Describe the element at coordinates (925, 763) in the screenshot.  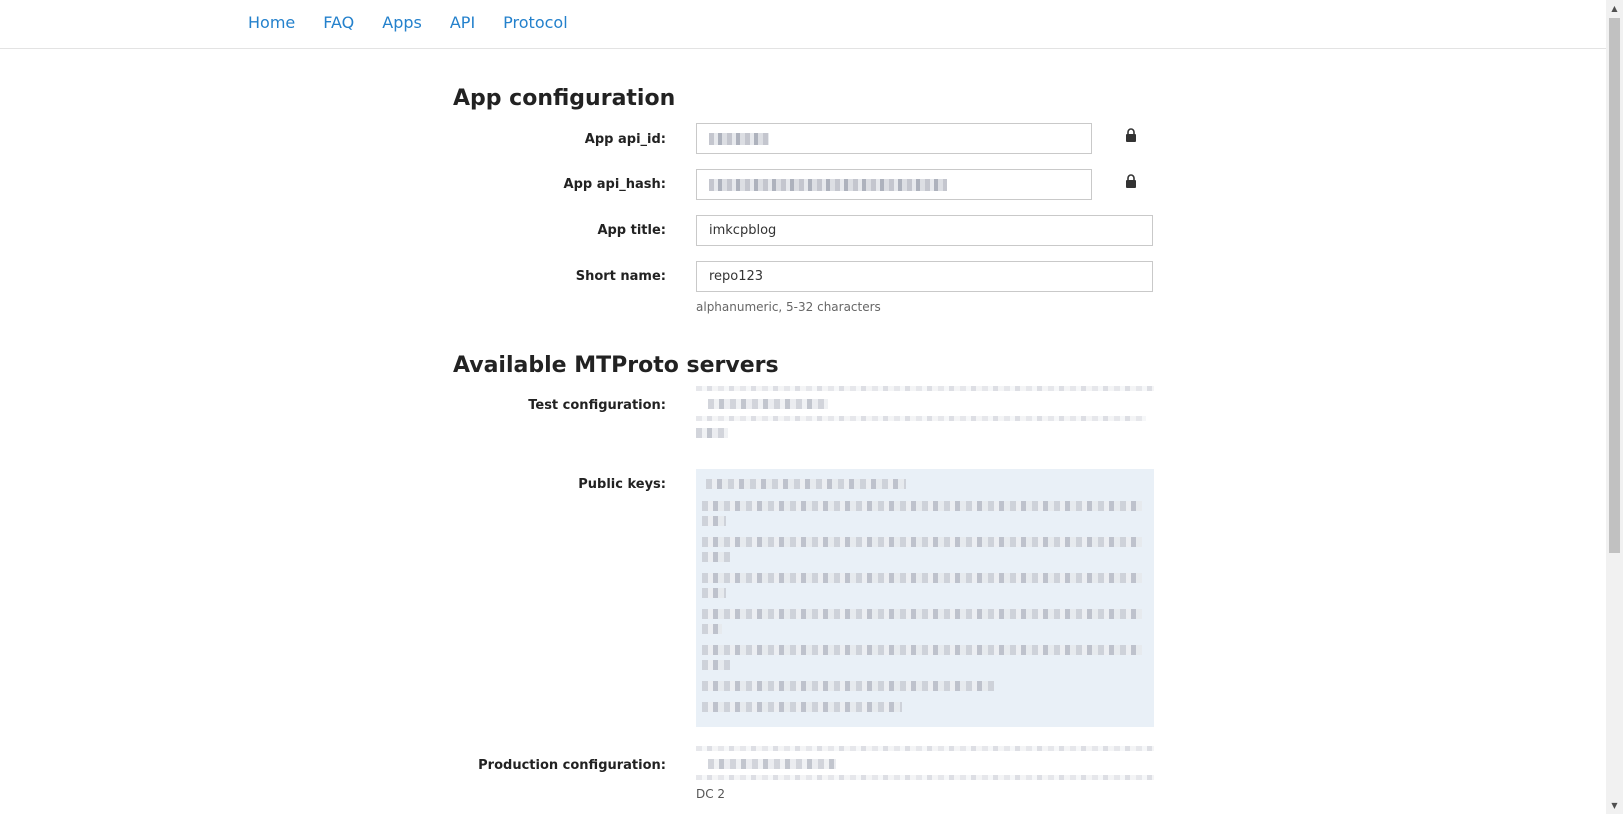
I see `production-config-value-redacted` at that location.